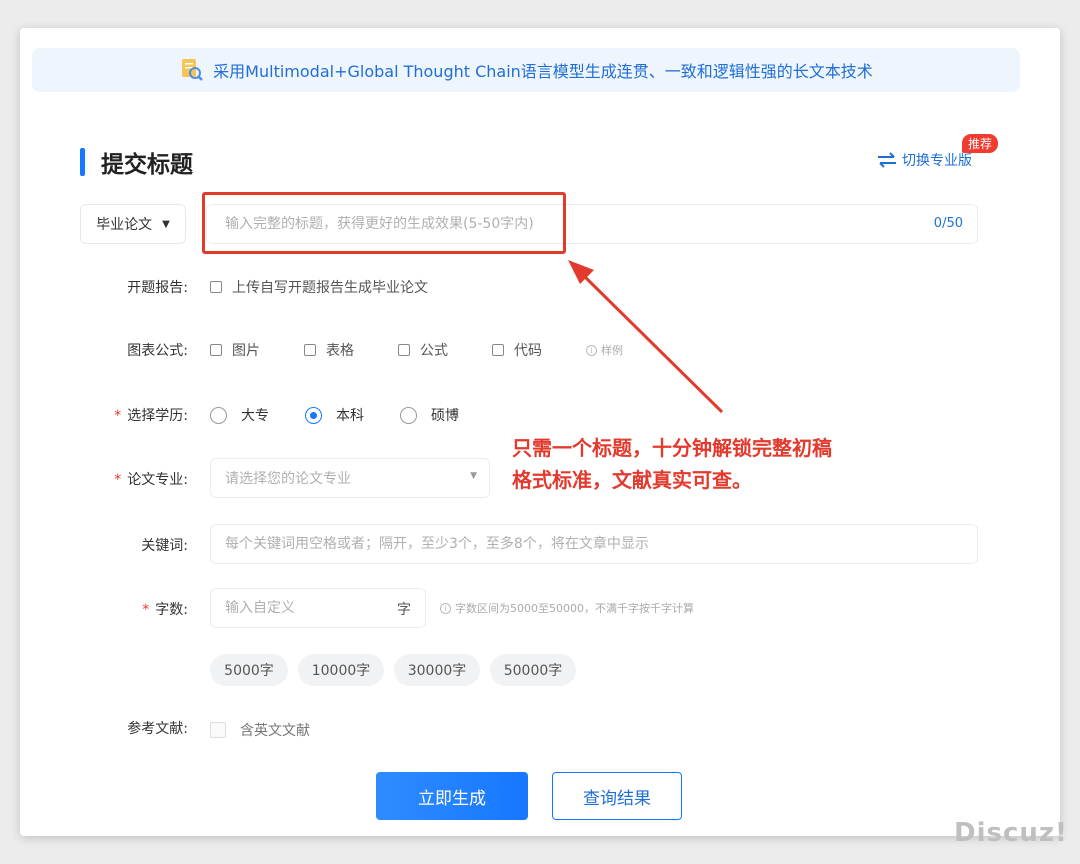  Describe the element at coordinates (171, 610) in the screenshot. I see `word-count-label-text: 字数:` at that location.